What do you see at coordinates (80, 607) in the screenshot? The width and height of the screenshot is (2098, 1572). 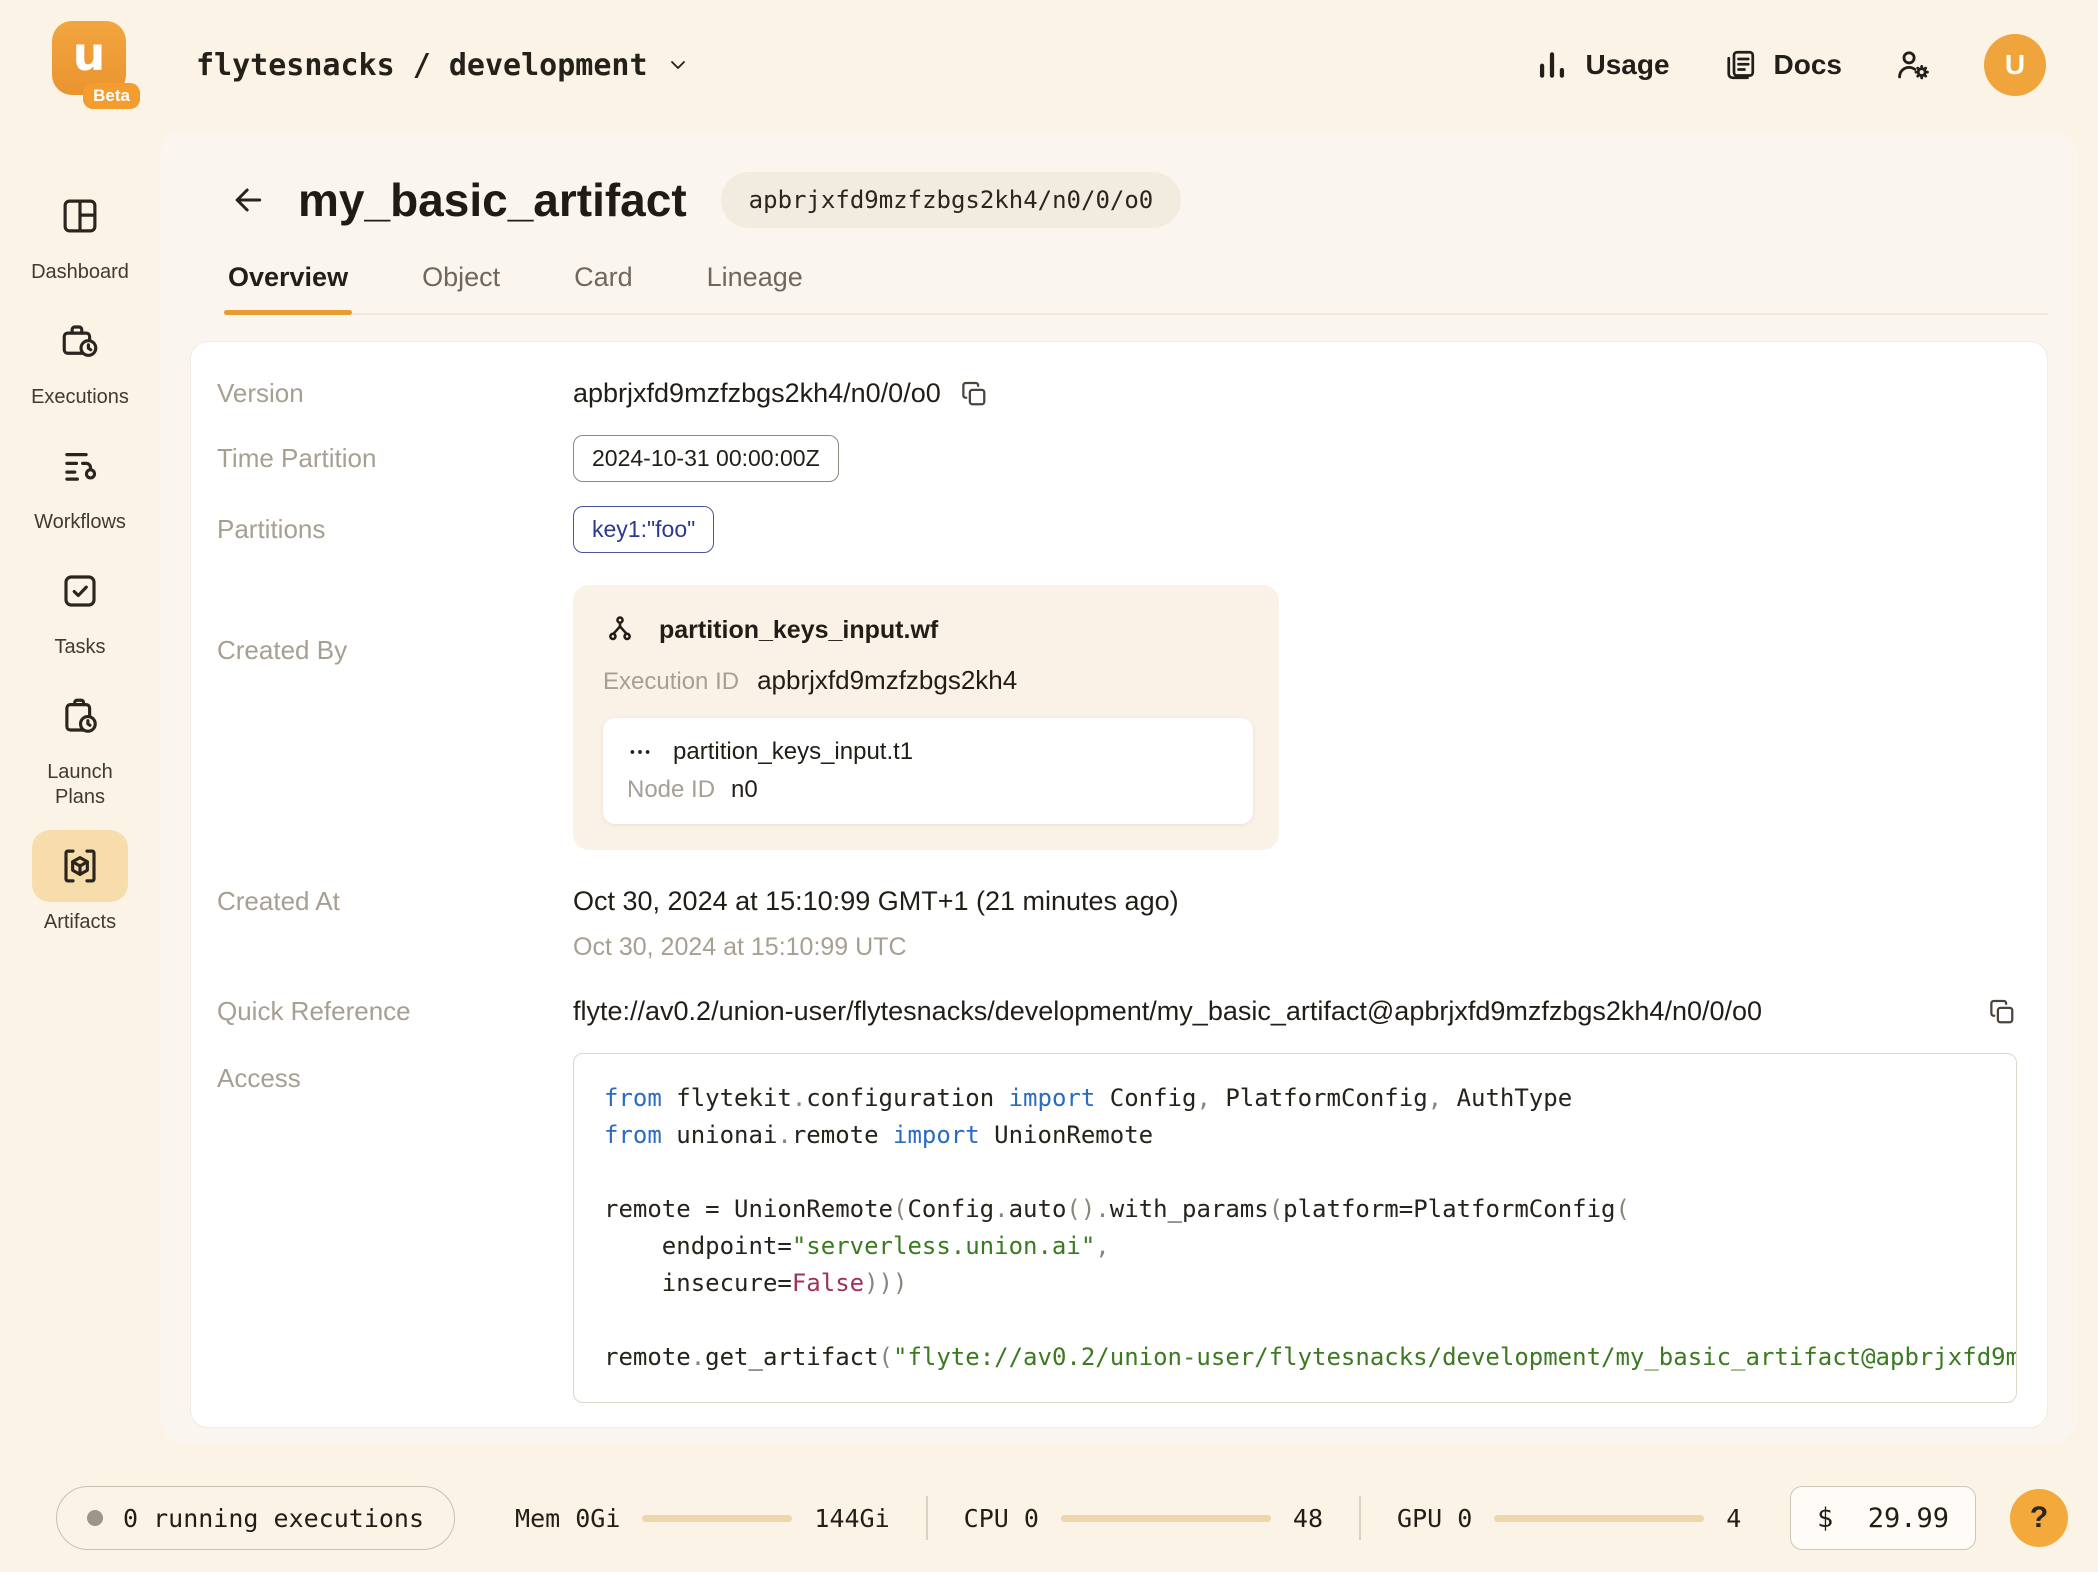 I see `sidebar-item-tasks: Tasks` at bounding box center [80, 607].